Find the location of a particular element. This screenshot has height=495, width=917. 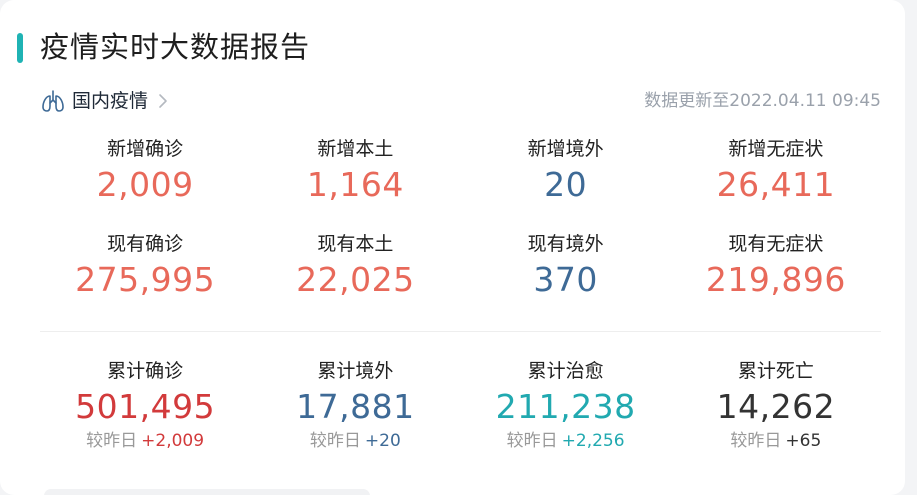

stat-total-recovered: 累计治愈 211,238 较昨日 +2,256 is located at coordinates (566, 405).